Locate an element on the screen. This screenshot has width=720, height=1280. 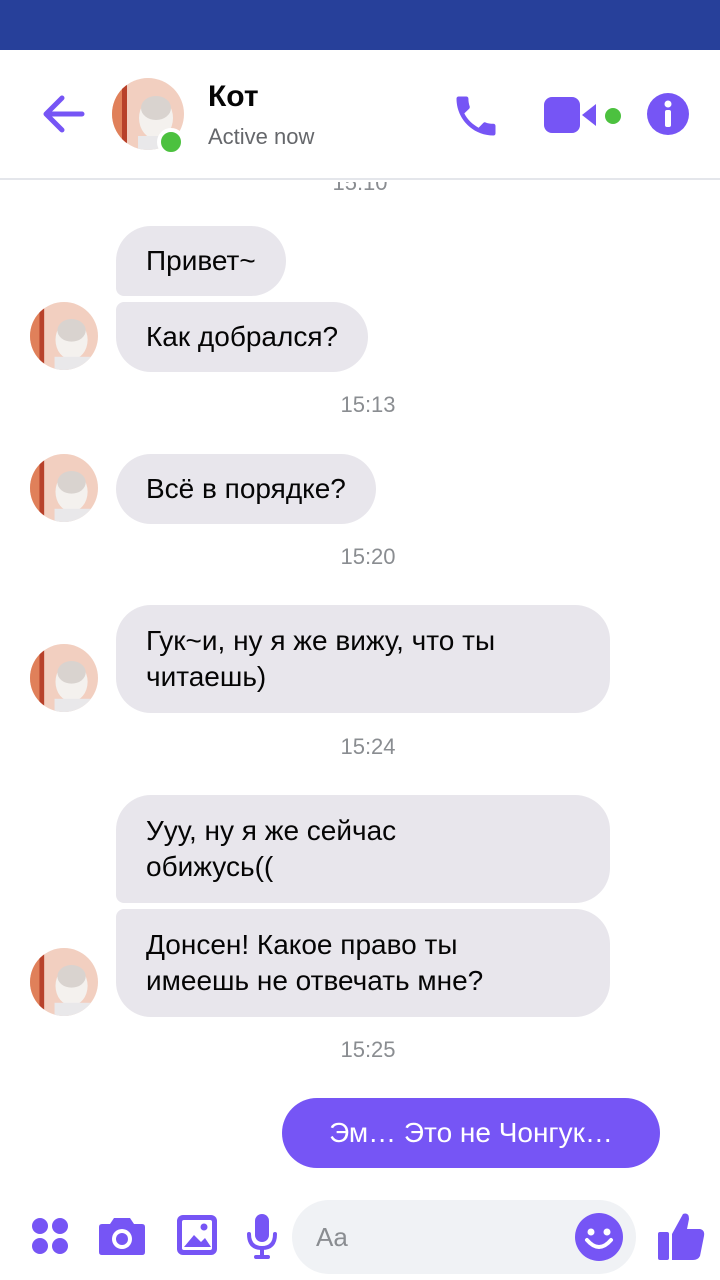
video-camera-icon is located at coordinates (572, 115).